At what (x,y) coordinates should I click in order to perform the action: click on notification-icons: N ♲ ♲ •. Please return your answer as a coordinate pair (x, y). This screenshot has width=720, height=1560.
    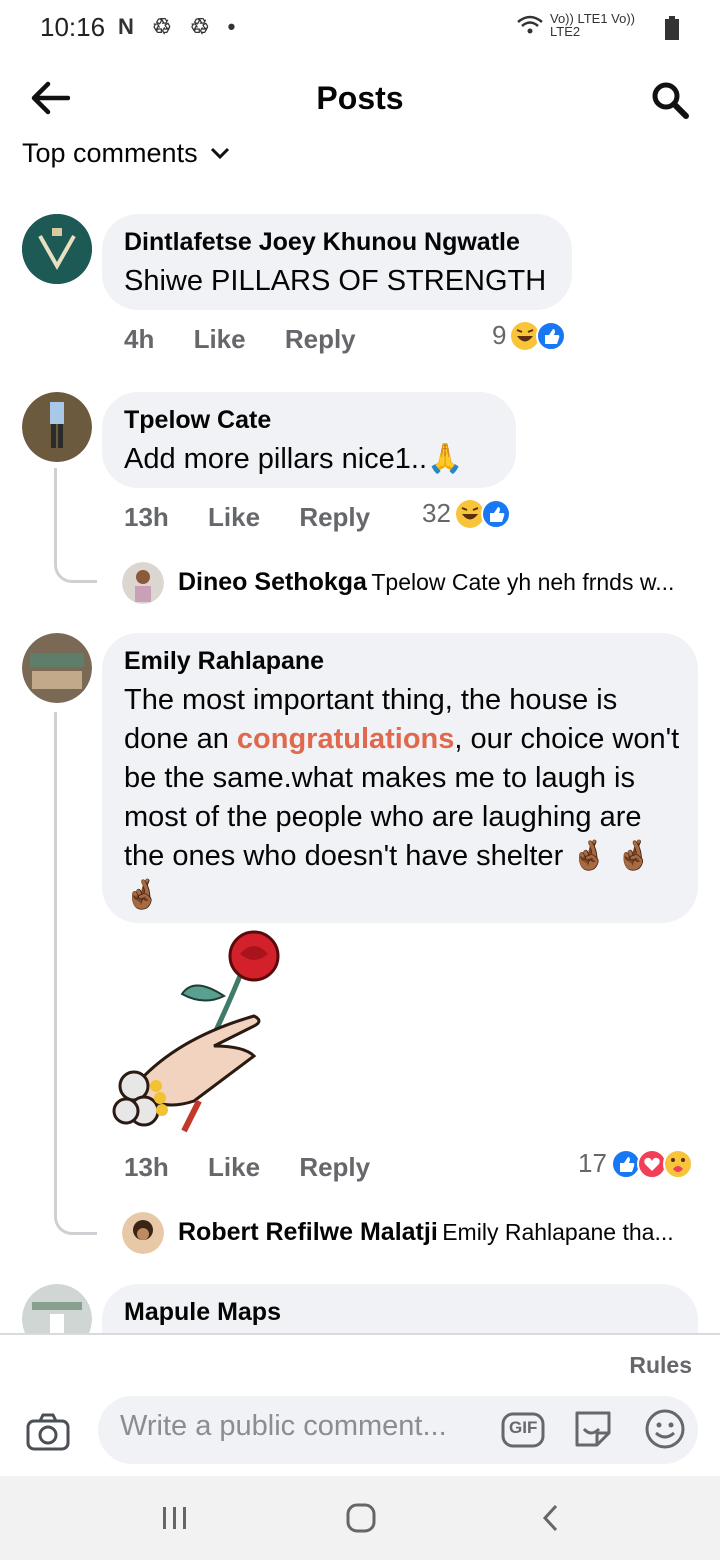
    Looking at the image, I should click on (180, 26).